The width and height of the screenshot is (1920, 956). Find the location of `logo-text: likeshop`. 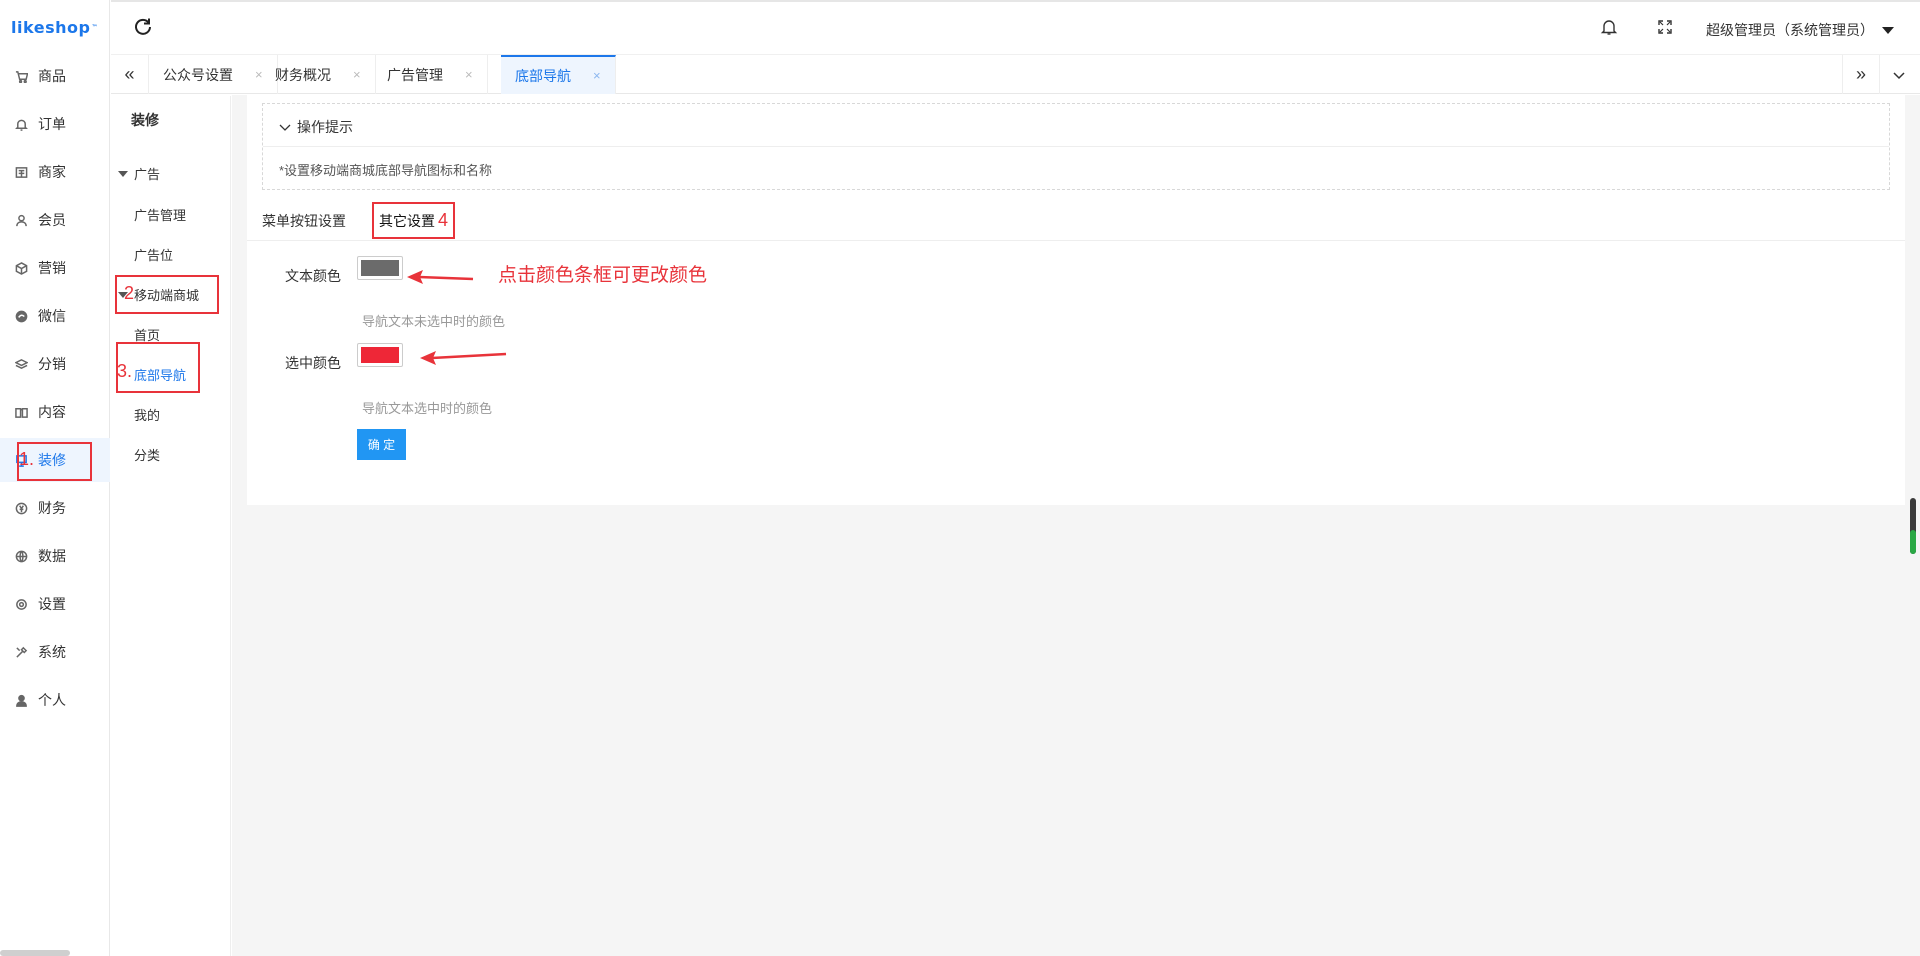

logo-text: likeshop is located at coordinates (51, 27).